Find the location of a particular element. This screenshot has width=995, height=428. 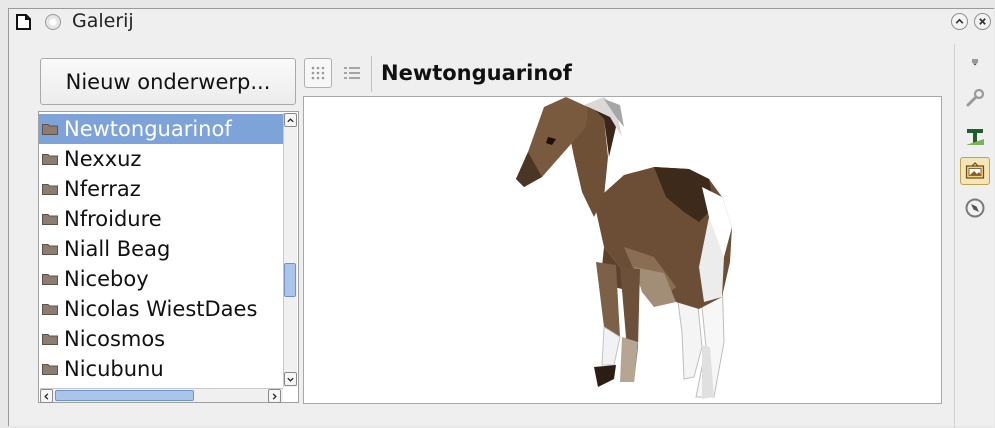

close-icon is located at coordinates (982, 21).